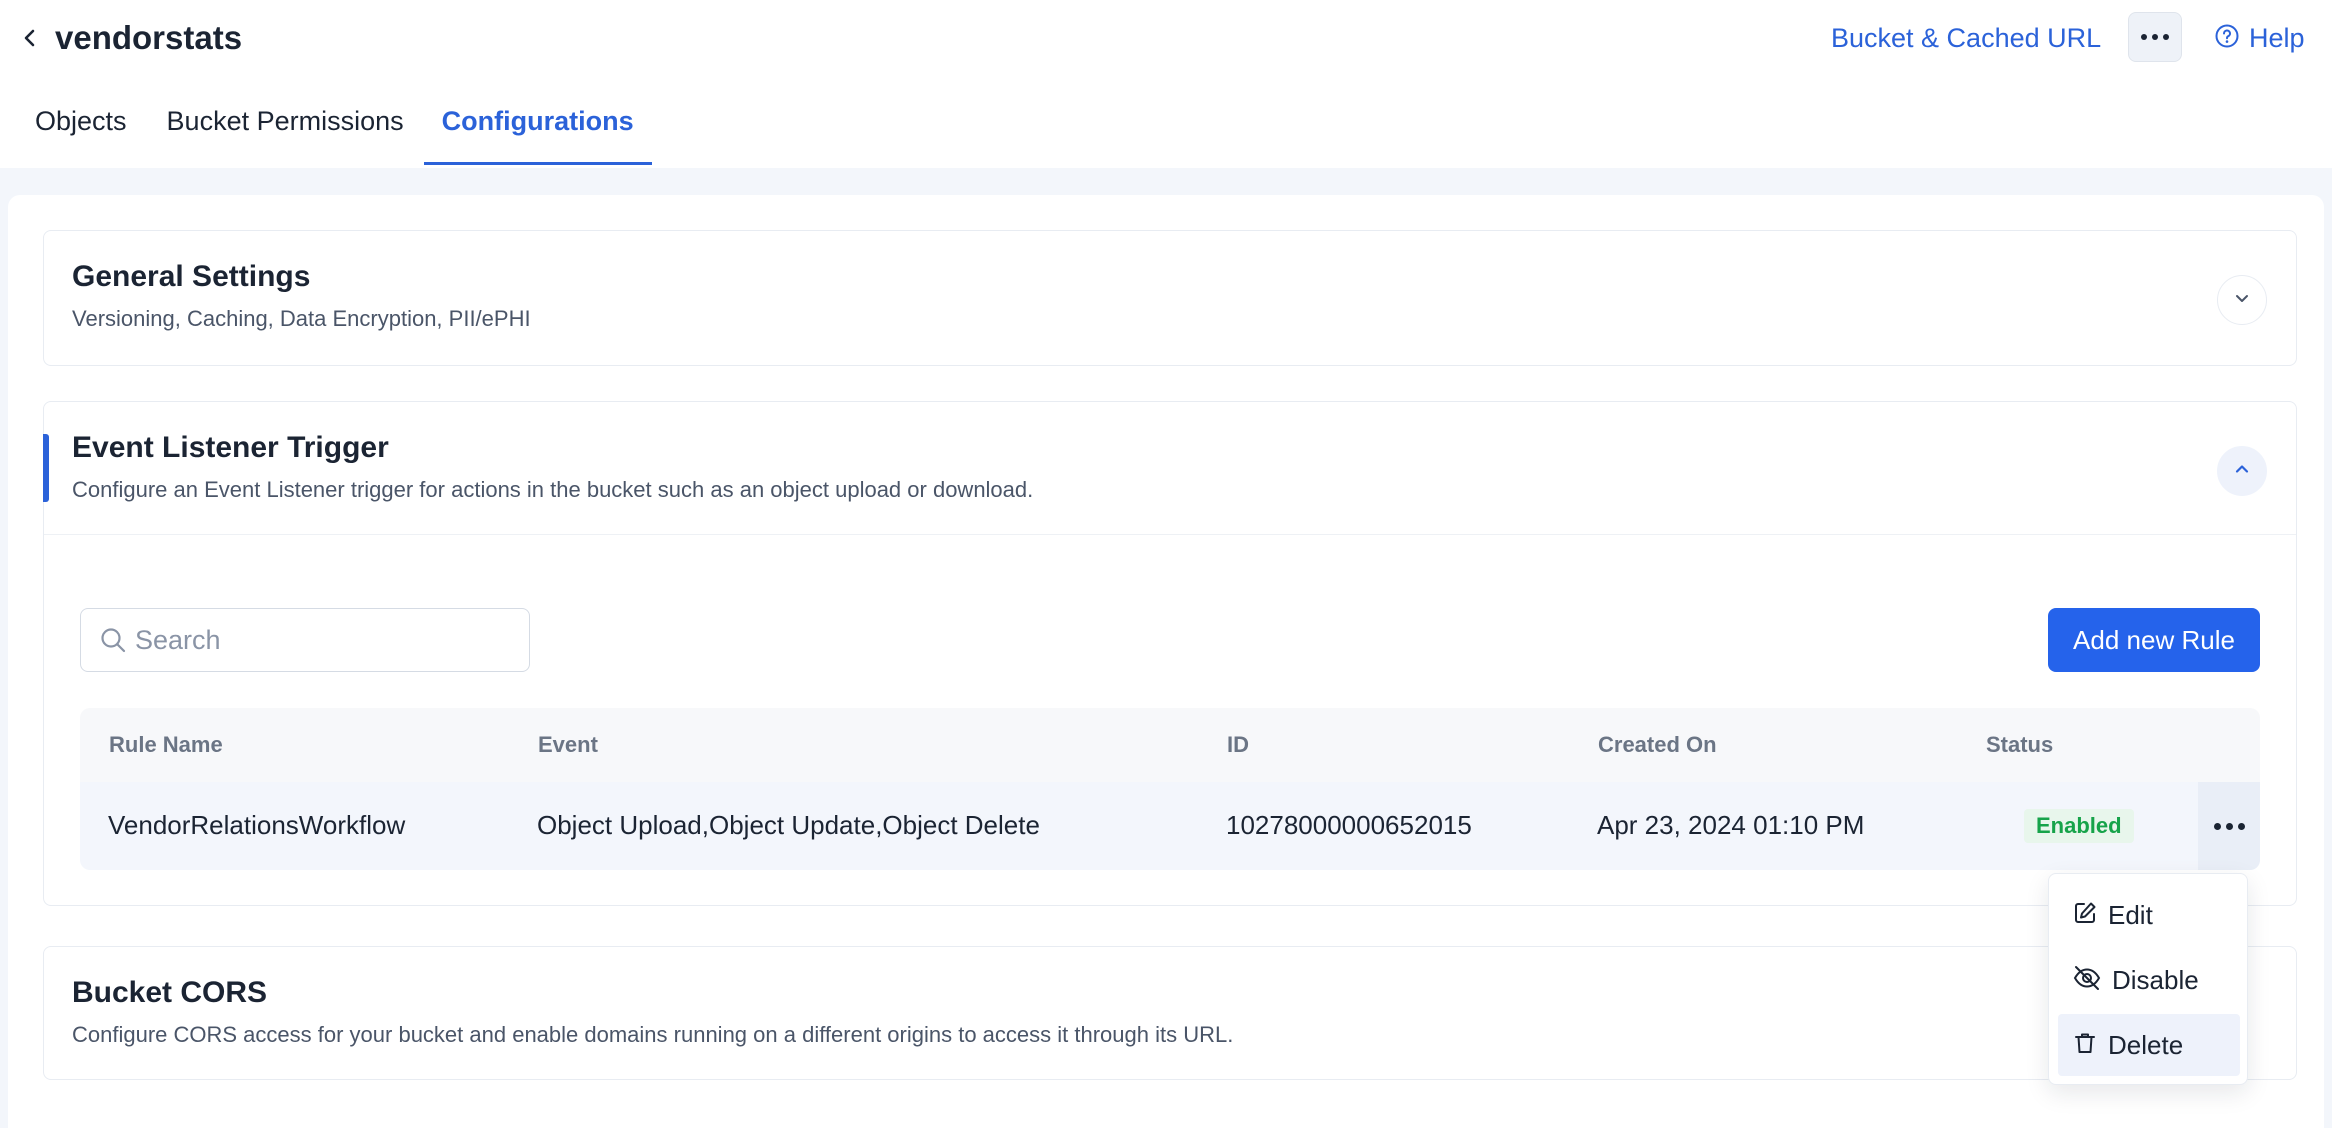  What do you see at coordinates (2277, 38) in the screenshot?
I see `help-label: Help` at bounding box center [2277, 38].